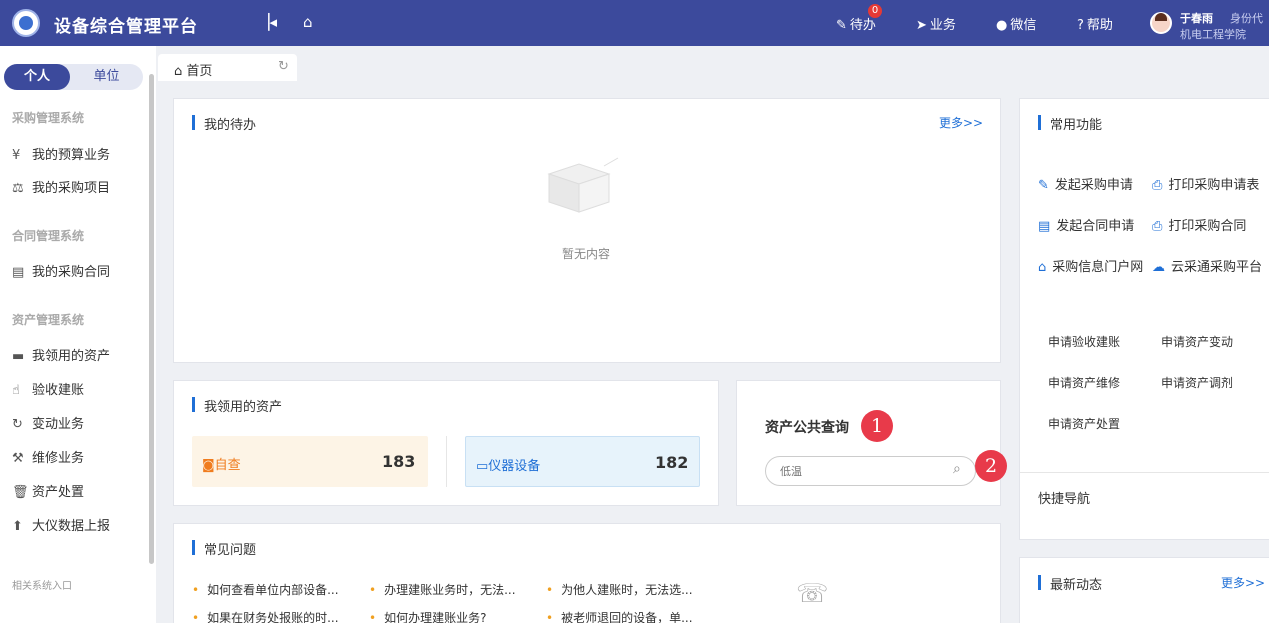 The width and height of the screenshot is (1269, 623). I want to click on common-functions-title: 常用功能, so click(1070, 123).